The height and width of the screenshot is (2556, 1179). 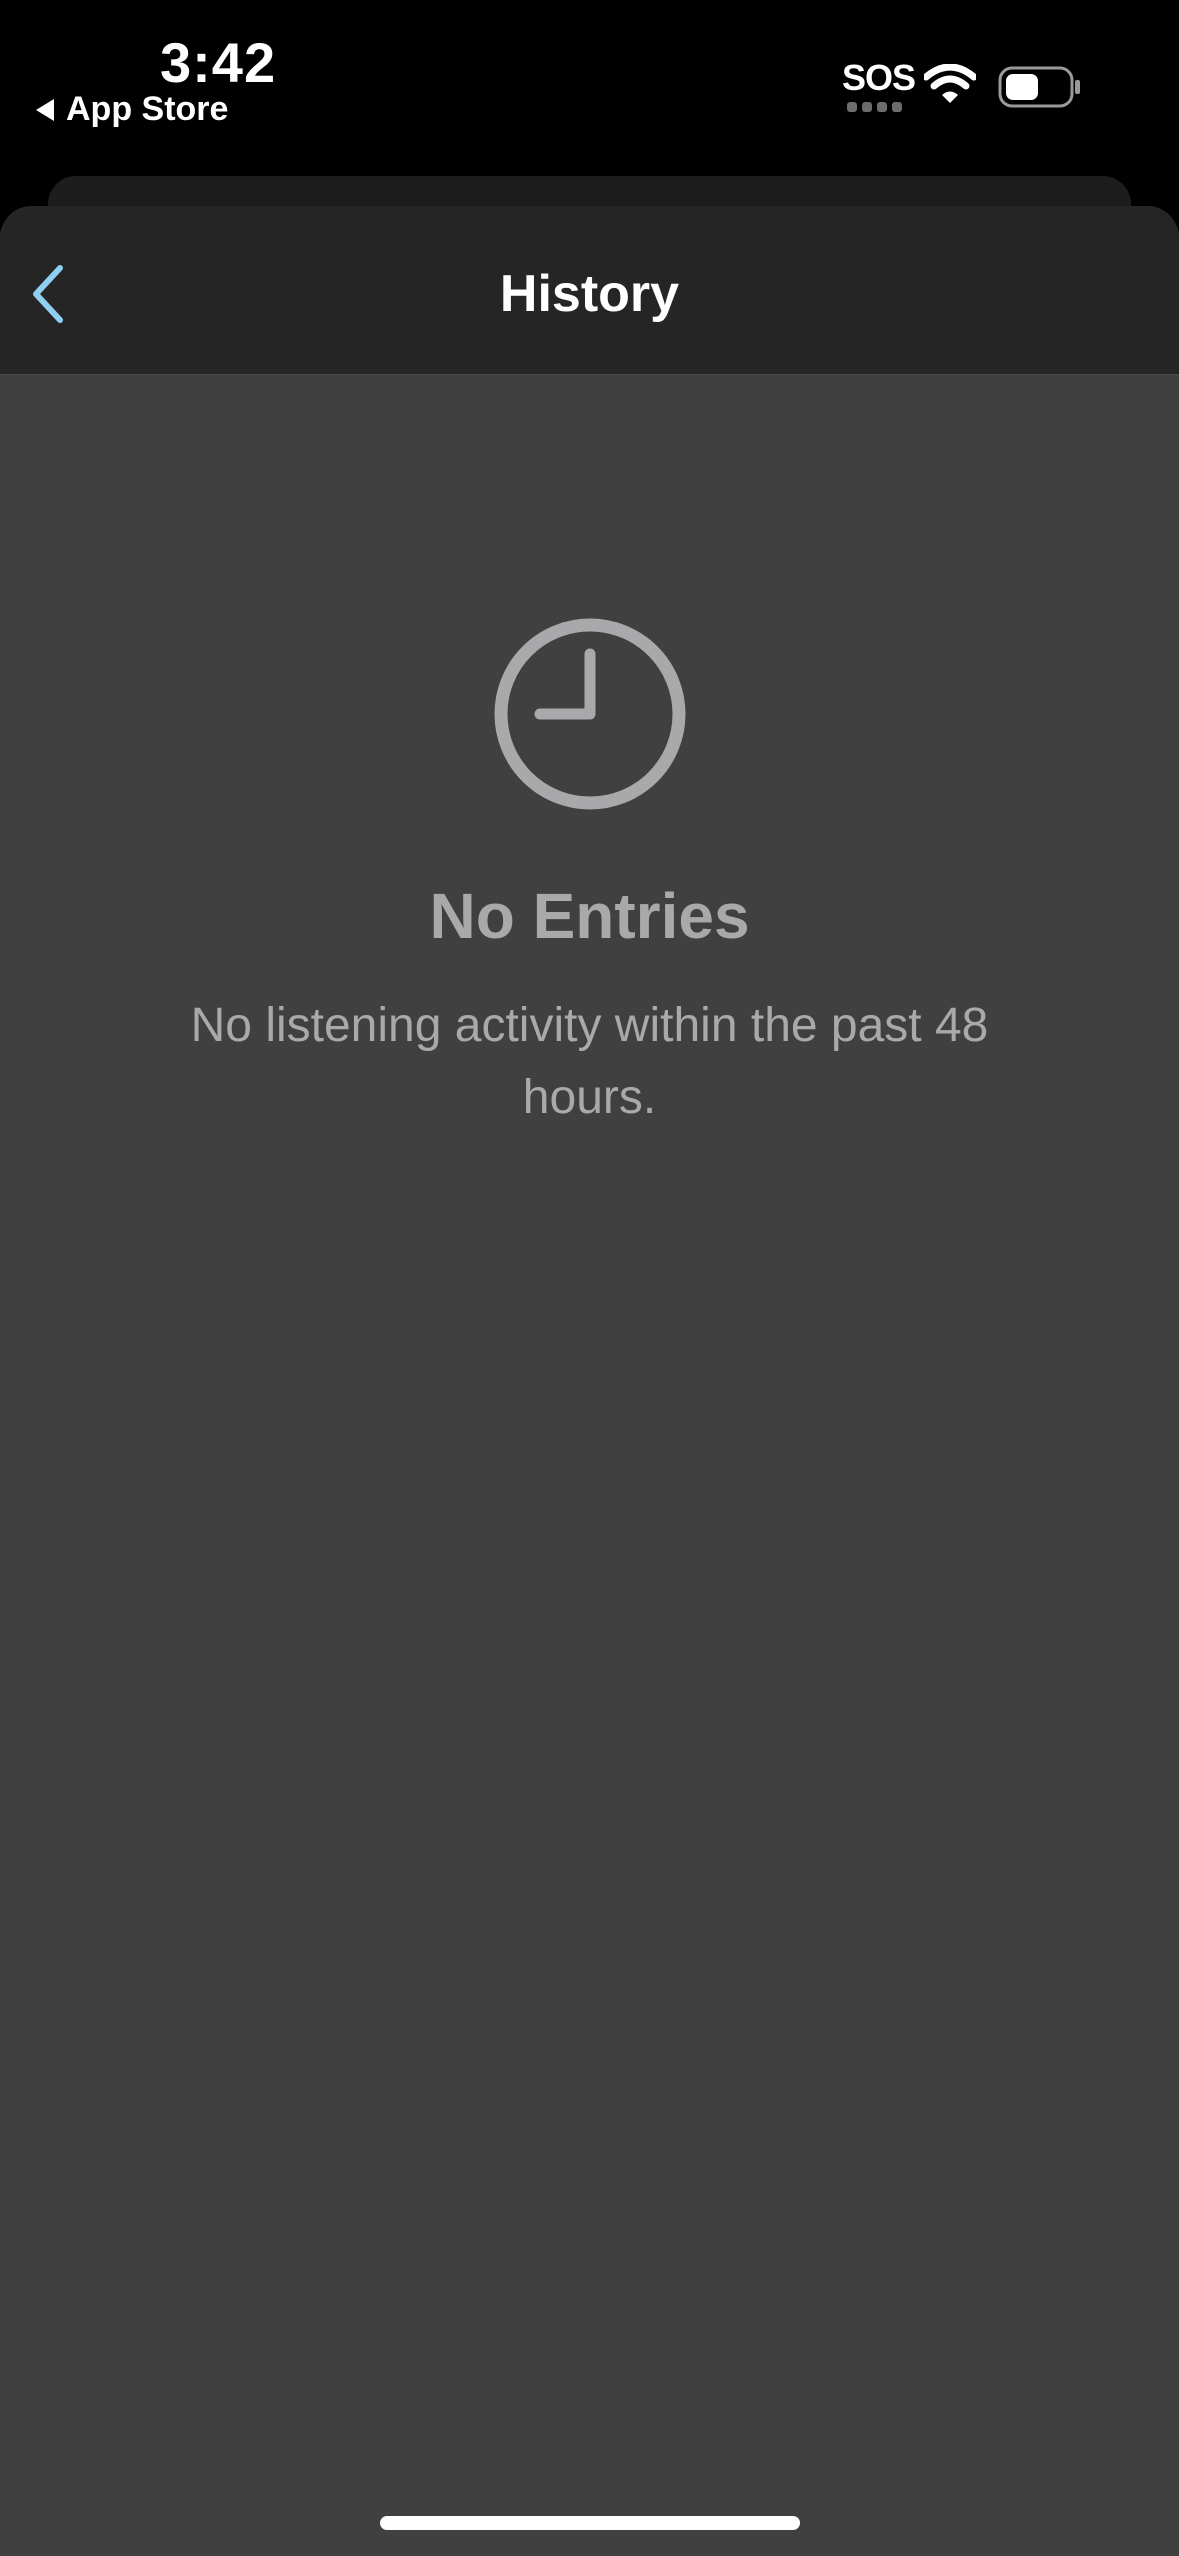 I want to click on back-to-app-store: App Store, so click(x=132, y=109).